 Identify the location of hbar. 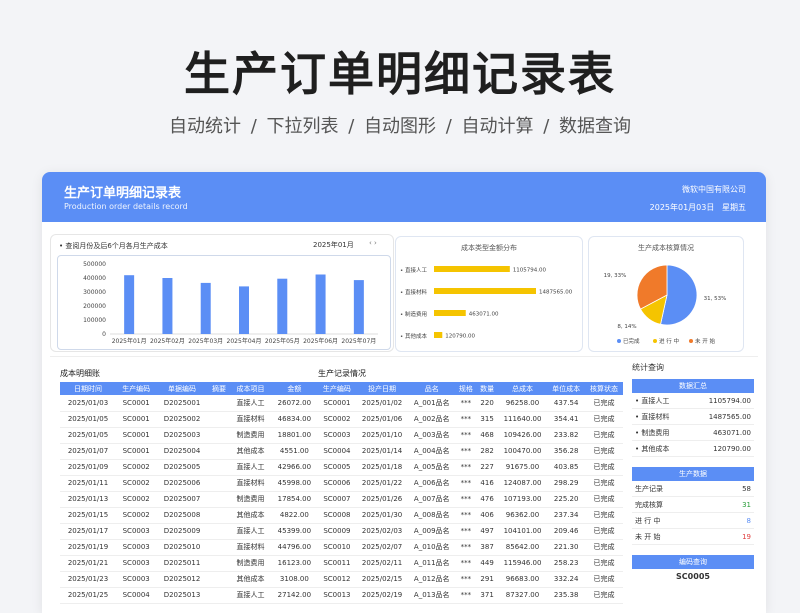
(438, 335).